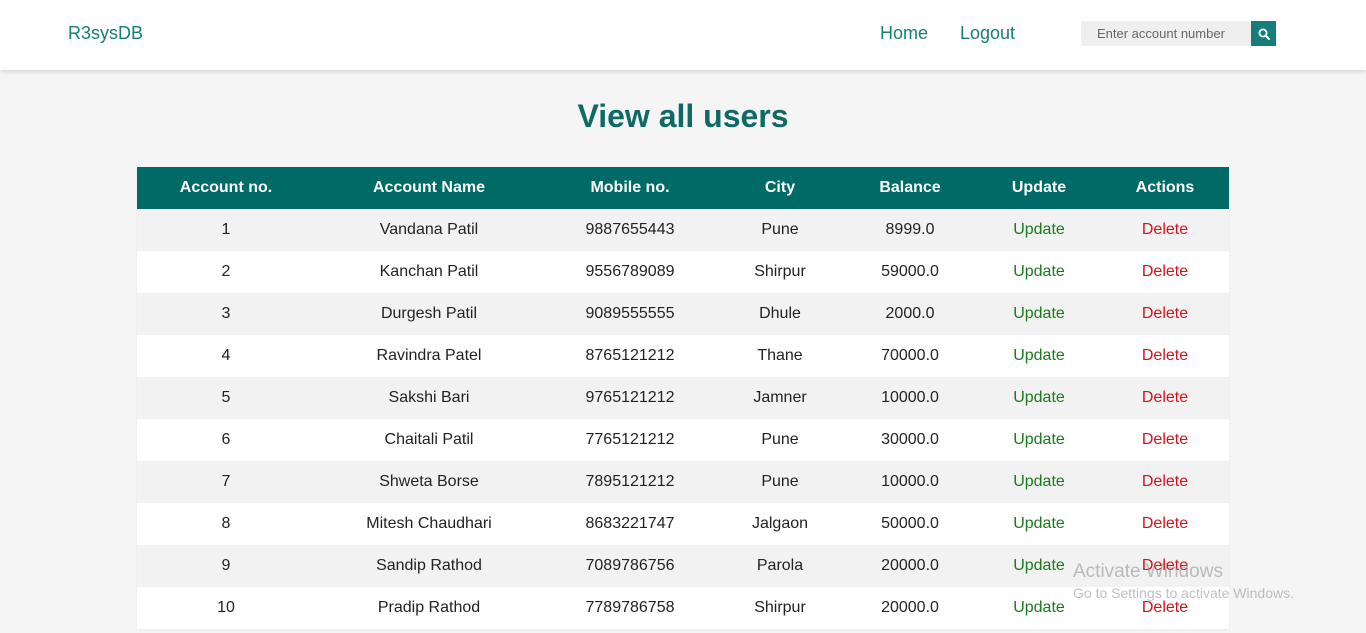 The height and width of the screenshot is (633, 1366). I want to click on account-name-cell: Sakshi Bari, so click(429, 398).